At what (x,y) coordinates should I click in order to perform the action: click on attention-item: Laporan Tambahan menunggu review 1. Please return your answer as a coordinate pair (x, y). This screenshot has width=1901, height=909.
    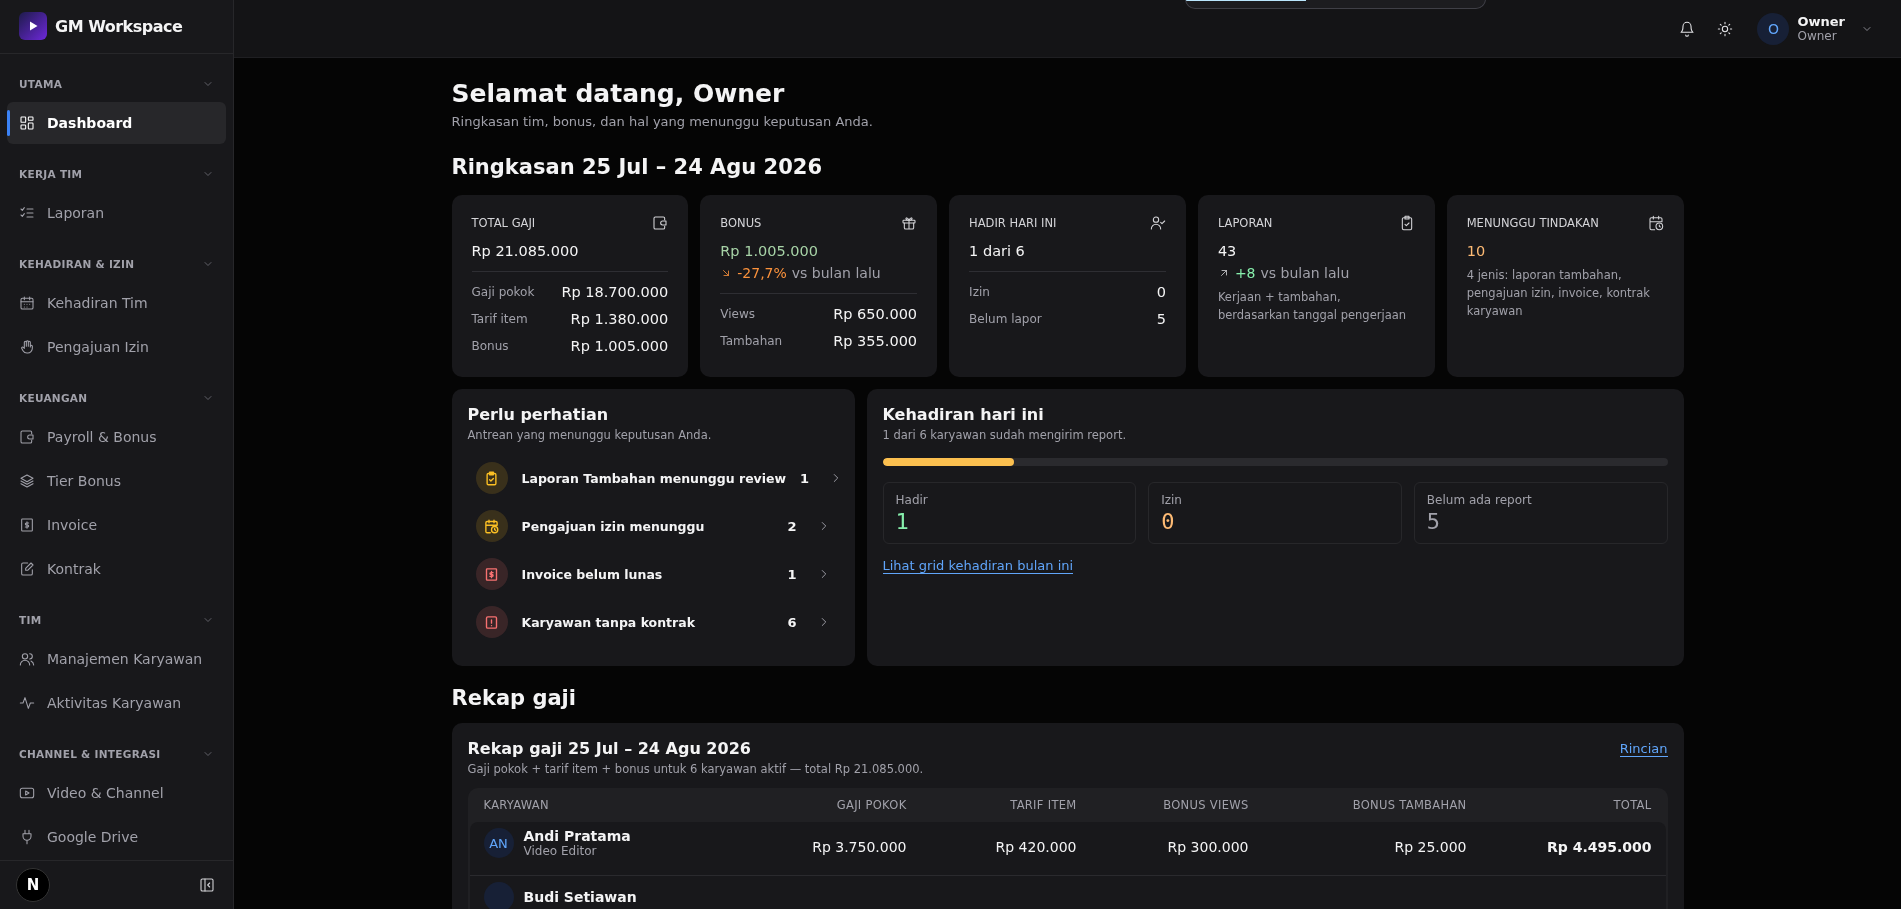
    Looking at the image, I should click on (653, 478).